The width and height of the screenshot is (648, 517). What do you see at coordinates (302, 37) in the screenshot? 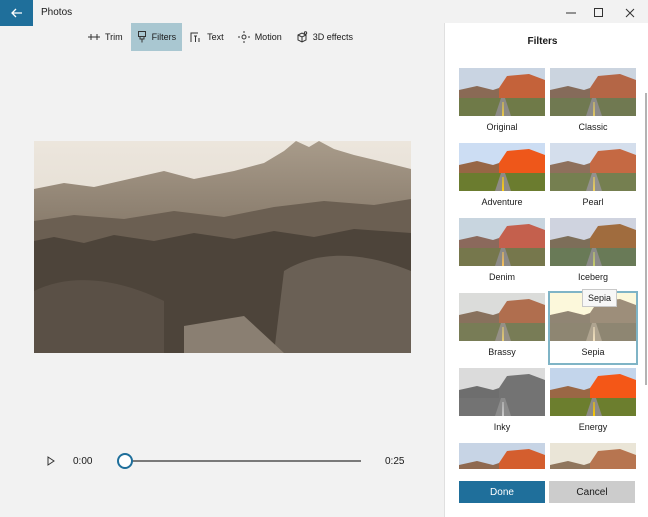
I see `3d-effects-icon` at bounding box center [302, 37].